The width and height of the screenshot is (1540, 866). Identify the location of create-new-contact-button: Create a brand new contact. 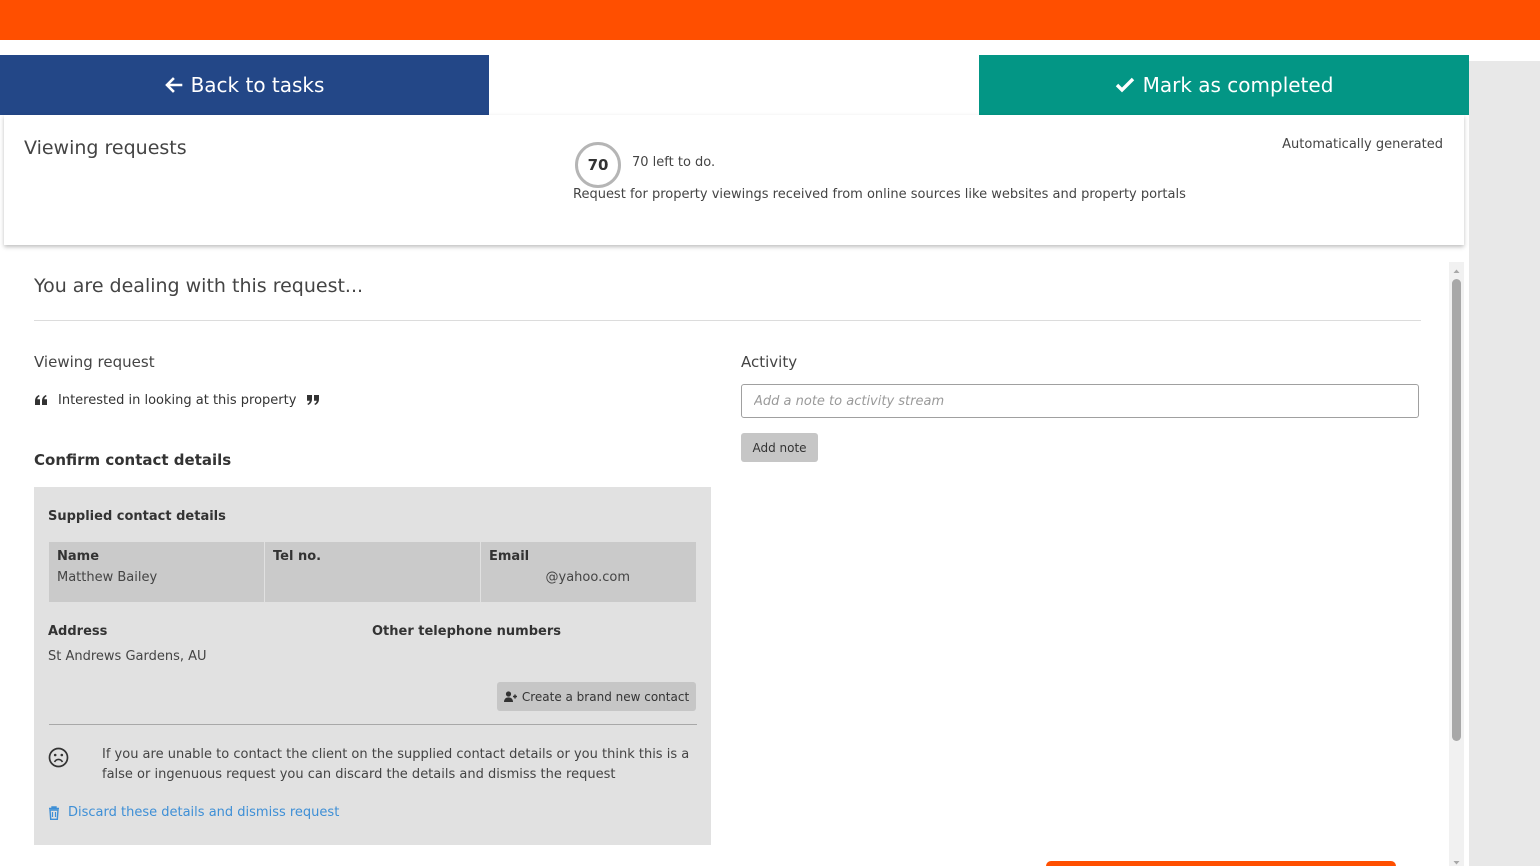
(596, 696).